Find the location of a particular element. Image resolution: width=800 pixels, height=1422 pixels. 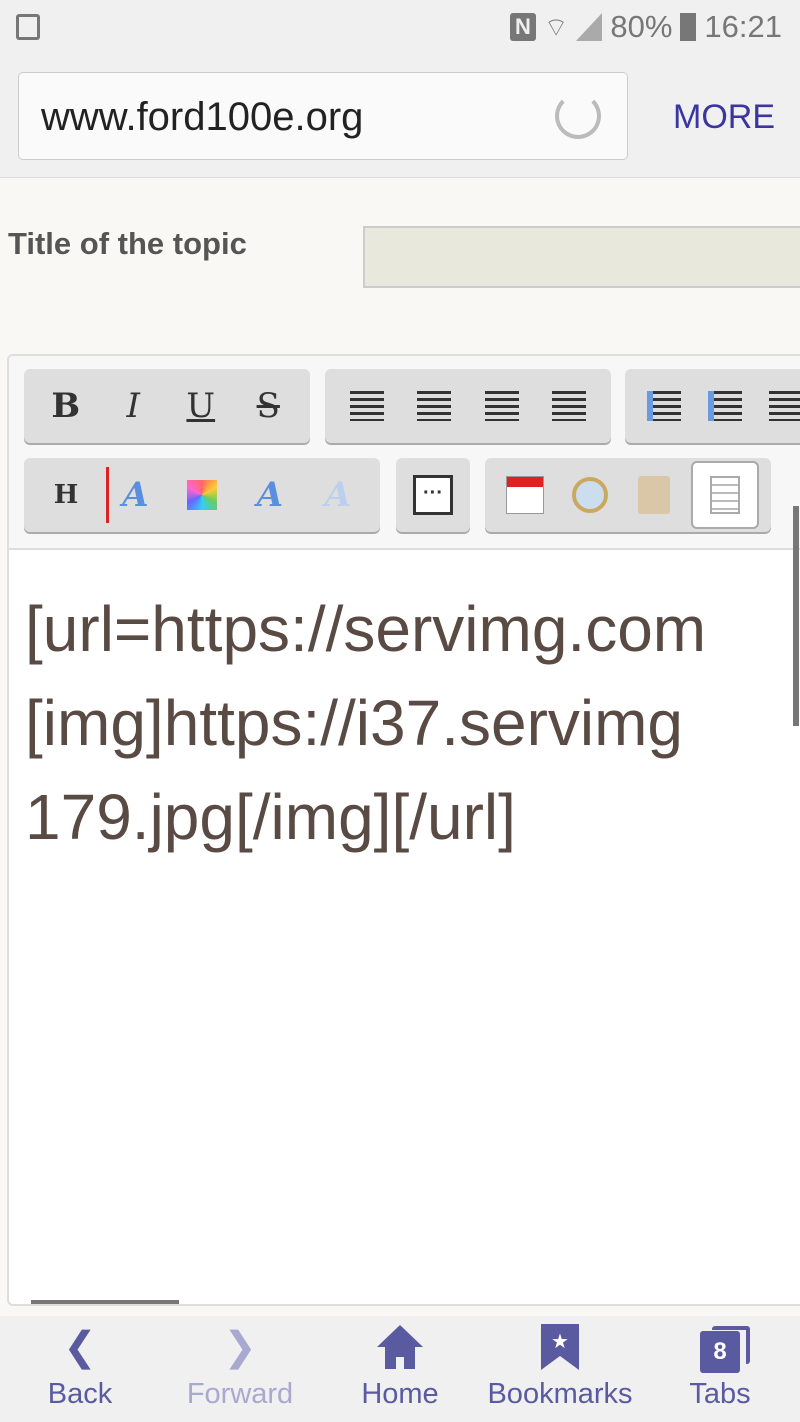

paste-icon is located at coordinates (654, 495).